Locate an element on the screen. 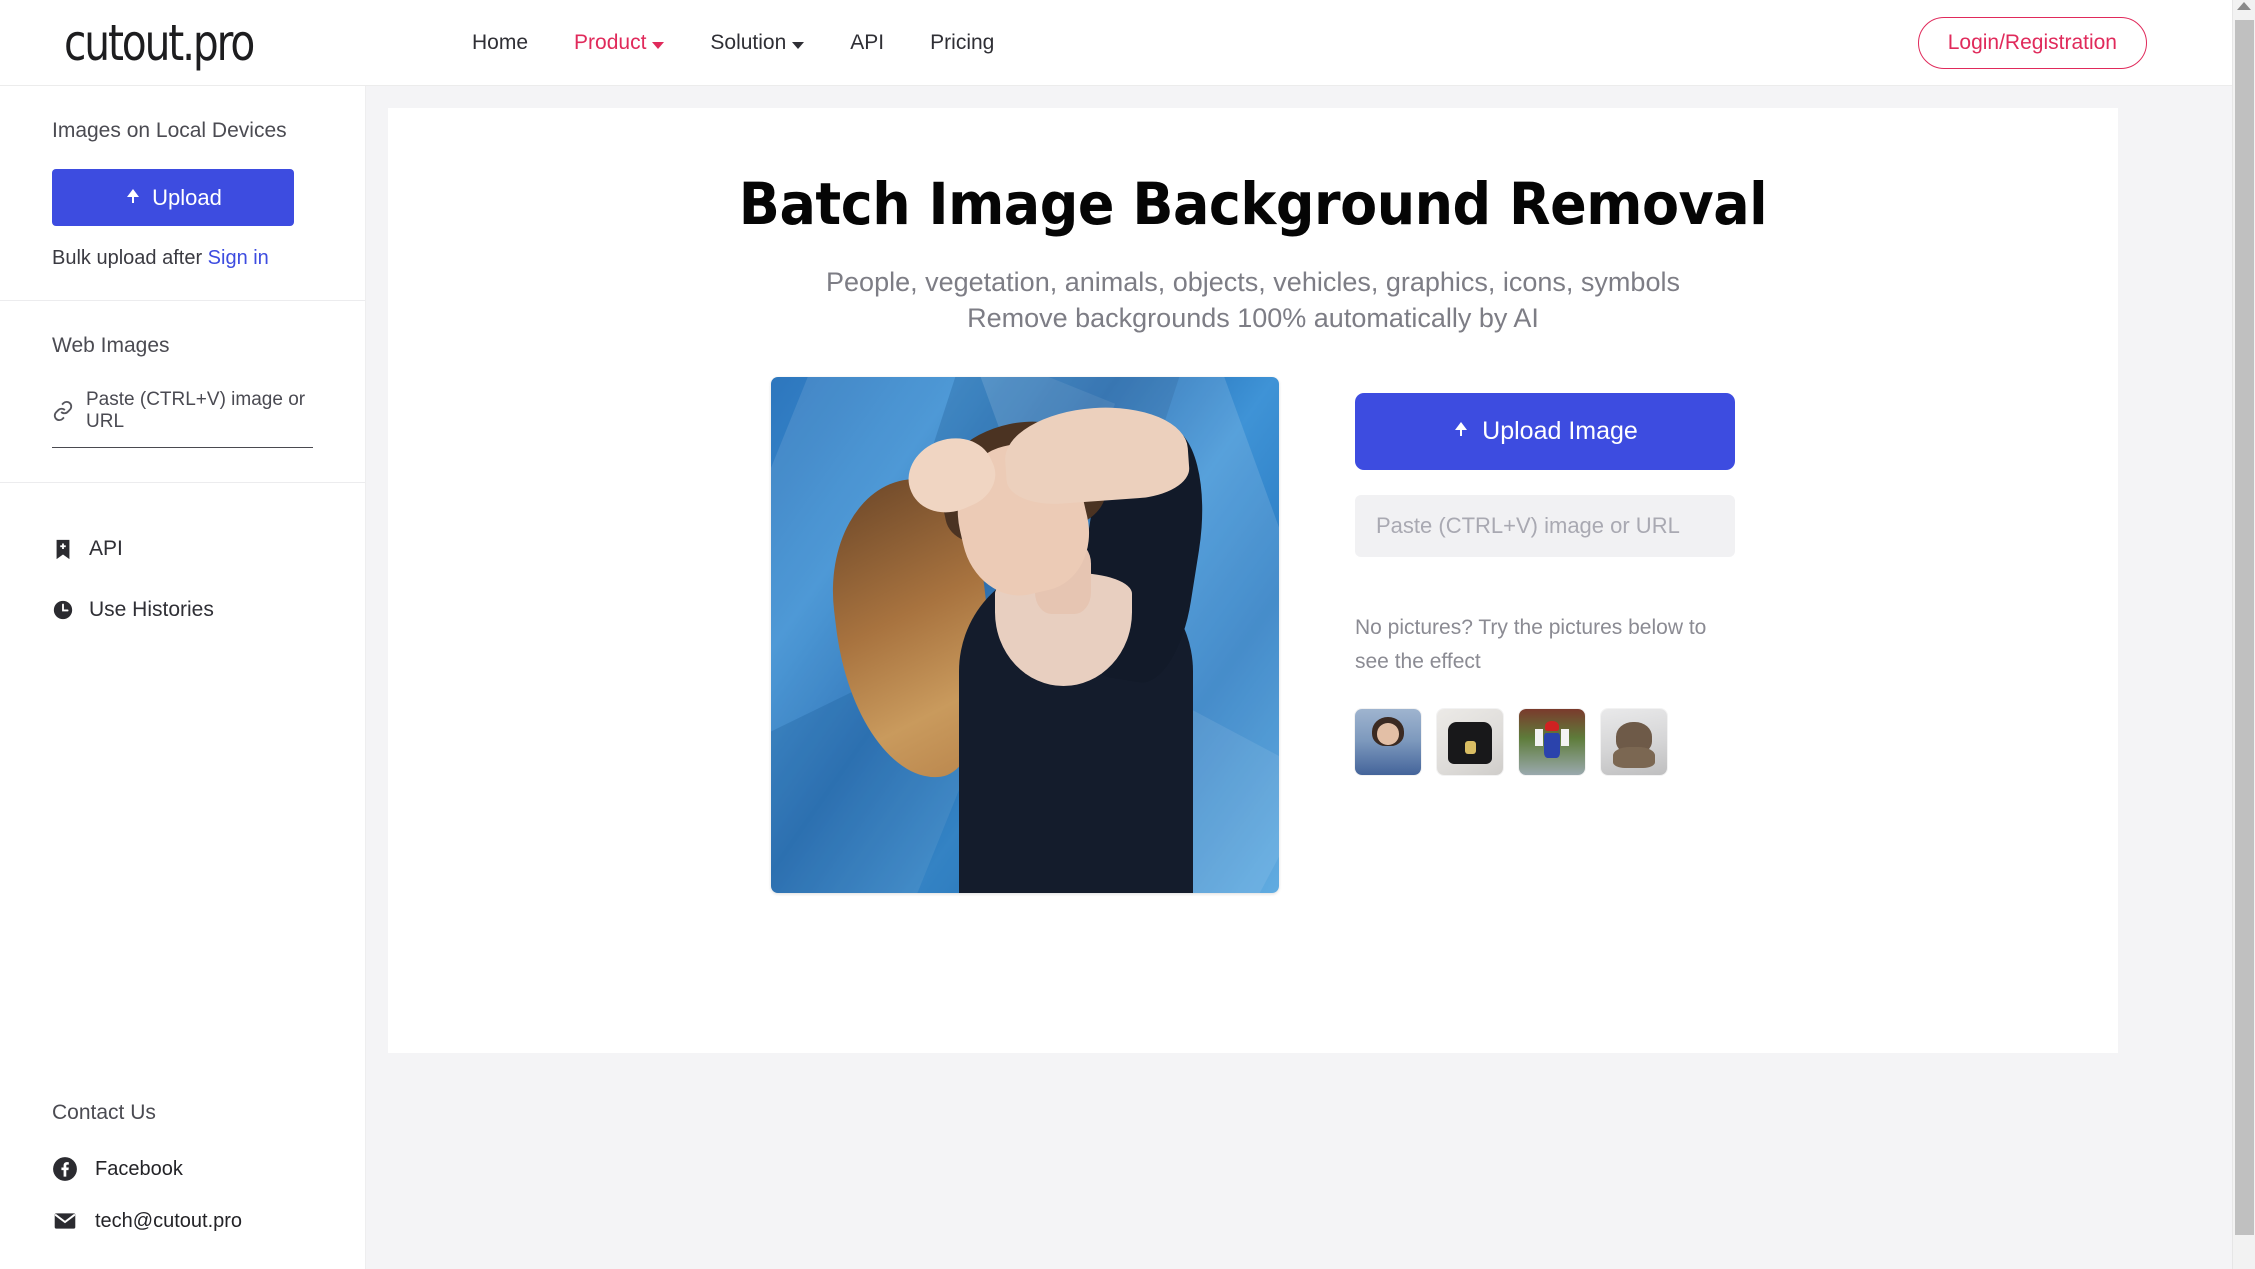 The height and width of the screenshot is (1269, 2255). nav-item-api-label: API is located at coordinates (867, 42).